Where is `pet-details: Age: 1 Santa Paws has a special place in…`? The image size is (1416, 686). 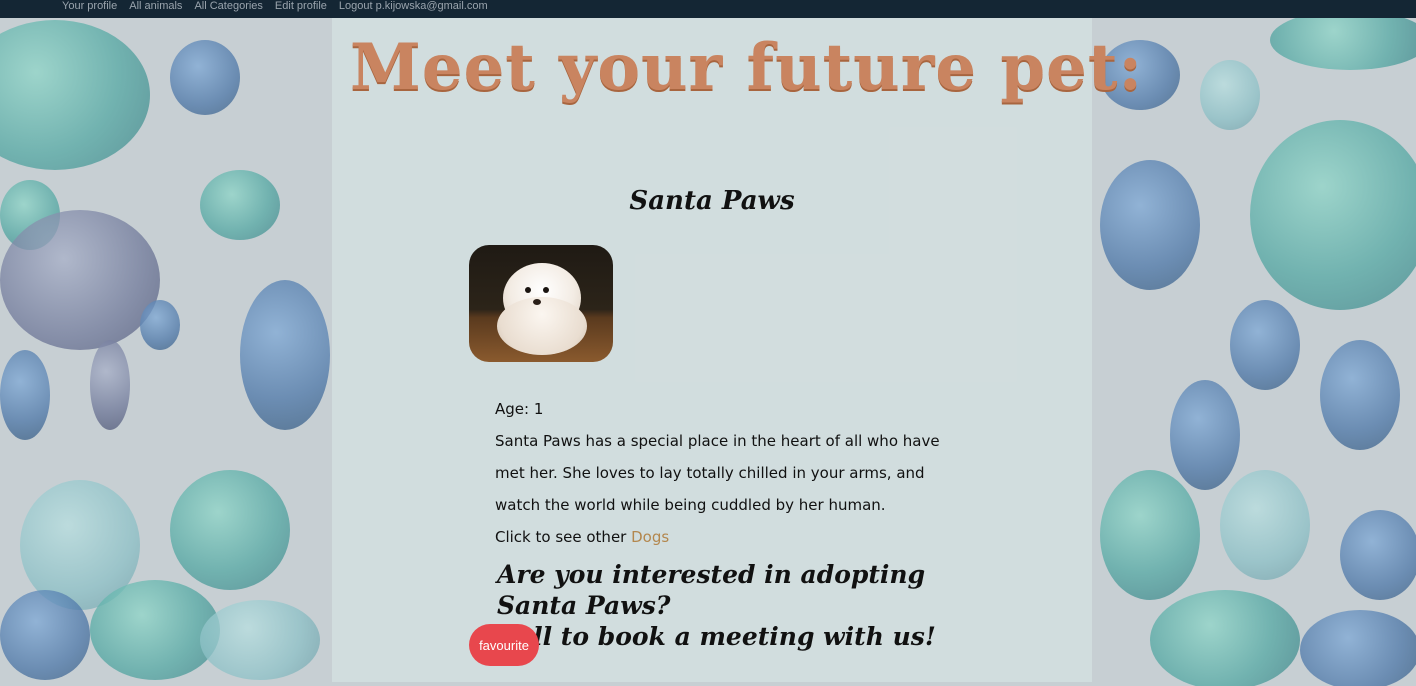
pet-details: Age: 1 Santa Paws has a special place in… is located at coordinates (725, 522).